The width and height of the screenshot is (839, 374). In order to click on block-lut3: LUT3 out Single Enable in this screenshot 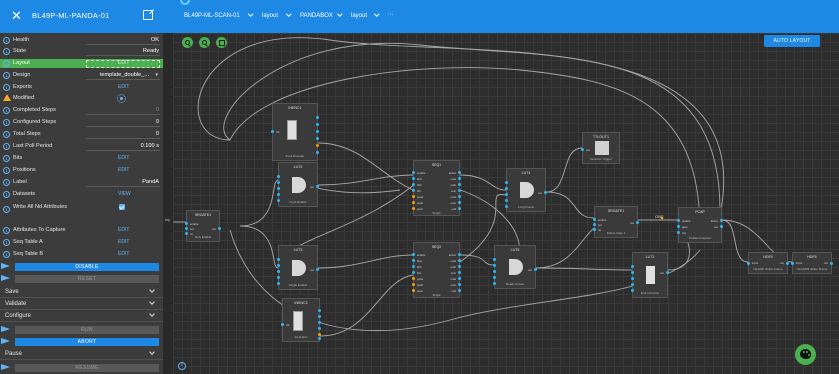, I will do `click(298, 267)`.